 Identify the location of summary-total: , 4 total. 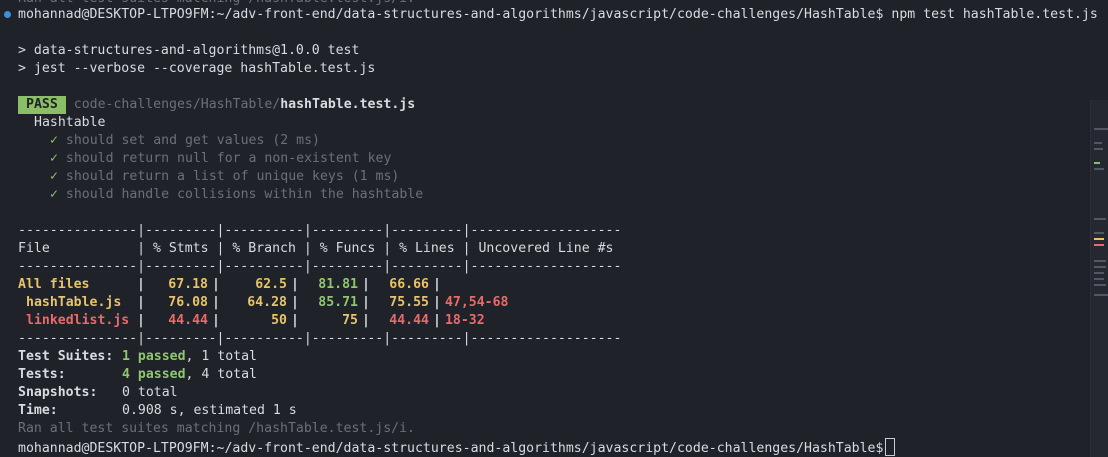
(221, 374).